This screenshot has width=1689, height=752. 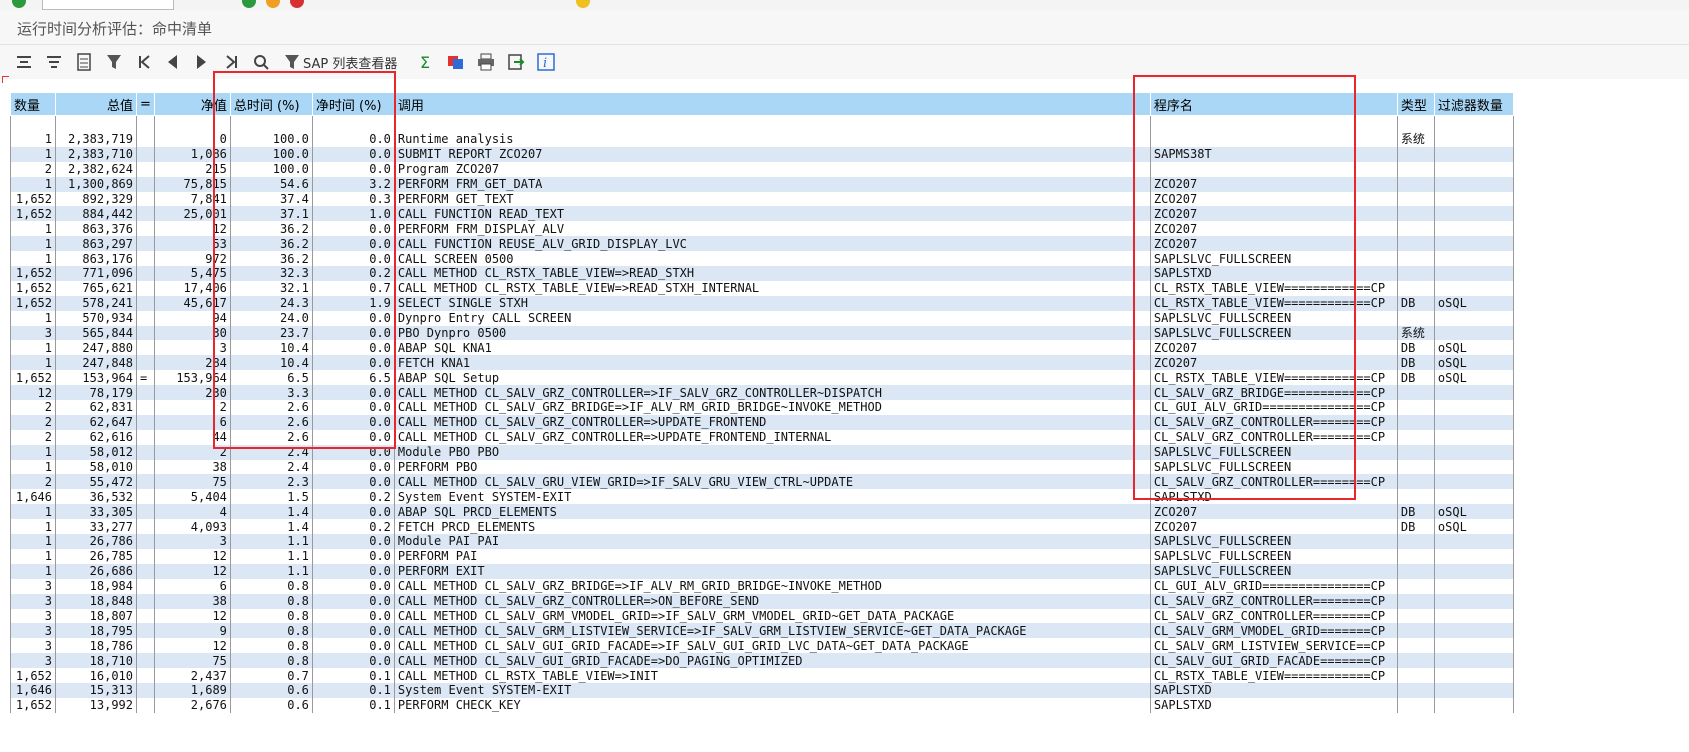 I want to click on col-header-program: 程序名, so click(x=1273, y=104).